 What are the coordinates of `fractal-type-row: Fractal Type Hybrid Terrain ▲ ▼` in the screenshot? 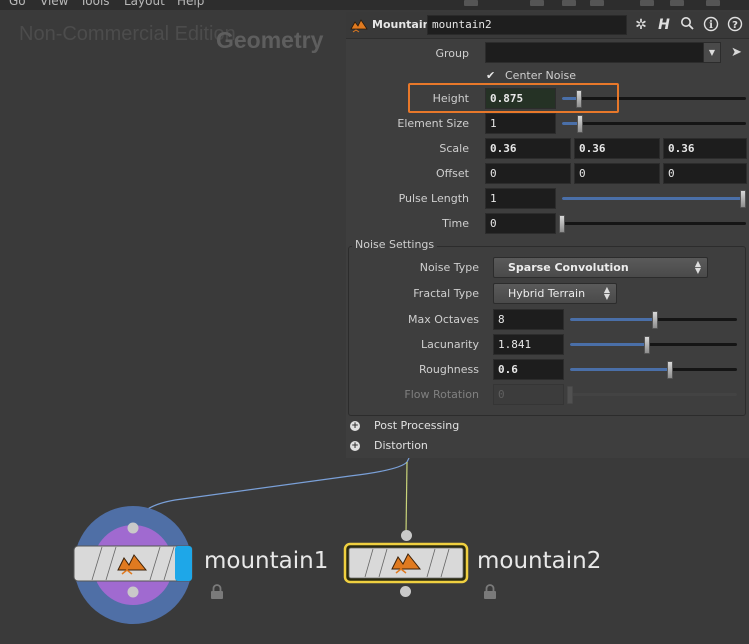 It's located at (547, 294).